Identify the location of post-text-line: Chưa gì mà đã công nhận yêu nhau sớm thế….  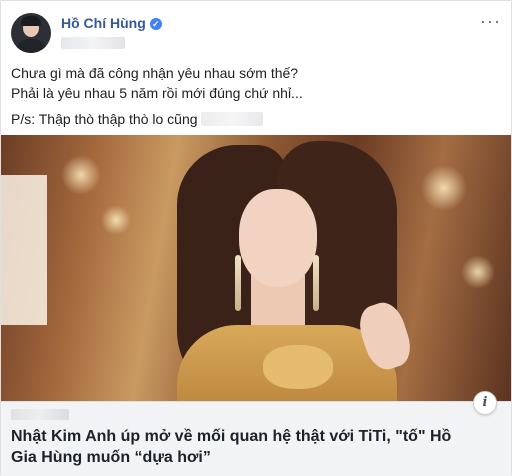
(155, 73).